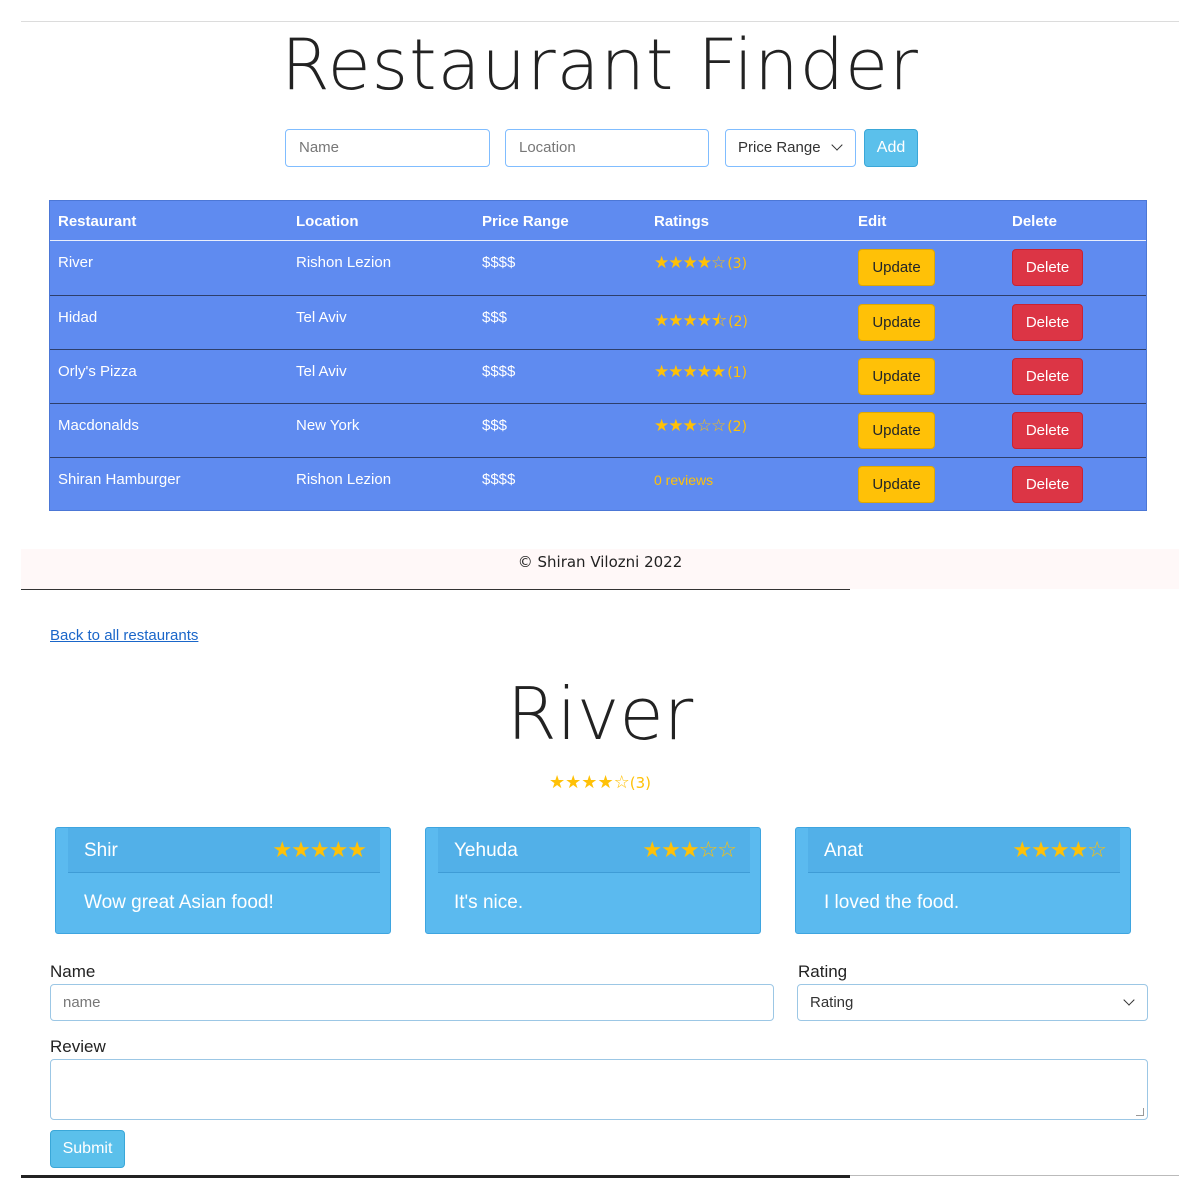  What do you see at coordinates (600, 65) in the screenshot?
I see `page-title: Restaurant Finder` at bounding box center [600, 65].